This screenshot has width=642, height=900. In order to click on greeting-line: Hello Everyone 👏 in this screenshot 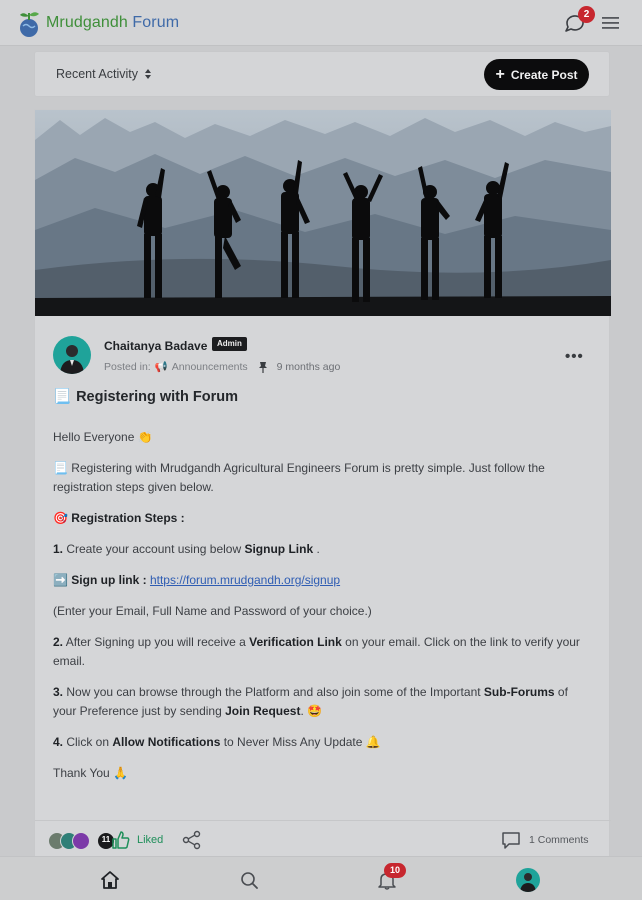, I will do `click(320, 437)`.